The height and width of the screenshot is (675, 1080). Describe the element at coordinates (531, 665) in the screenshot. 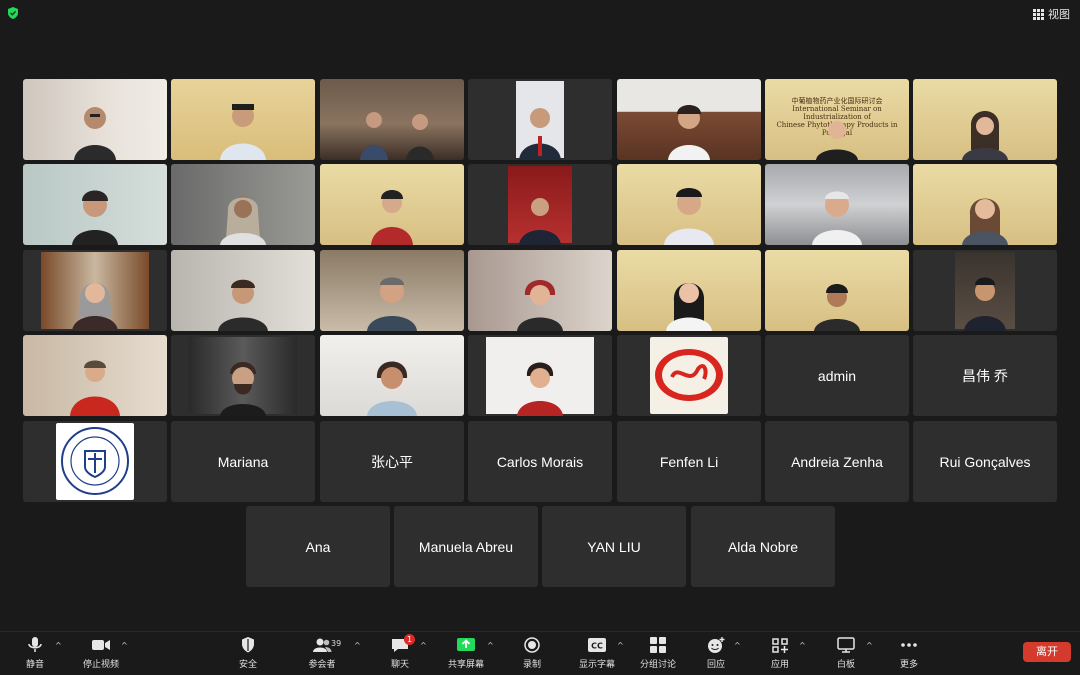

I see `record-label: 录制` at that location.